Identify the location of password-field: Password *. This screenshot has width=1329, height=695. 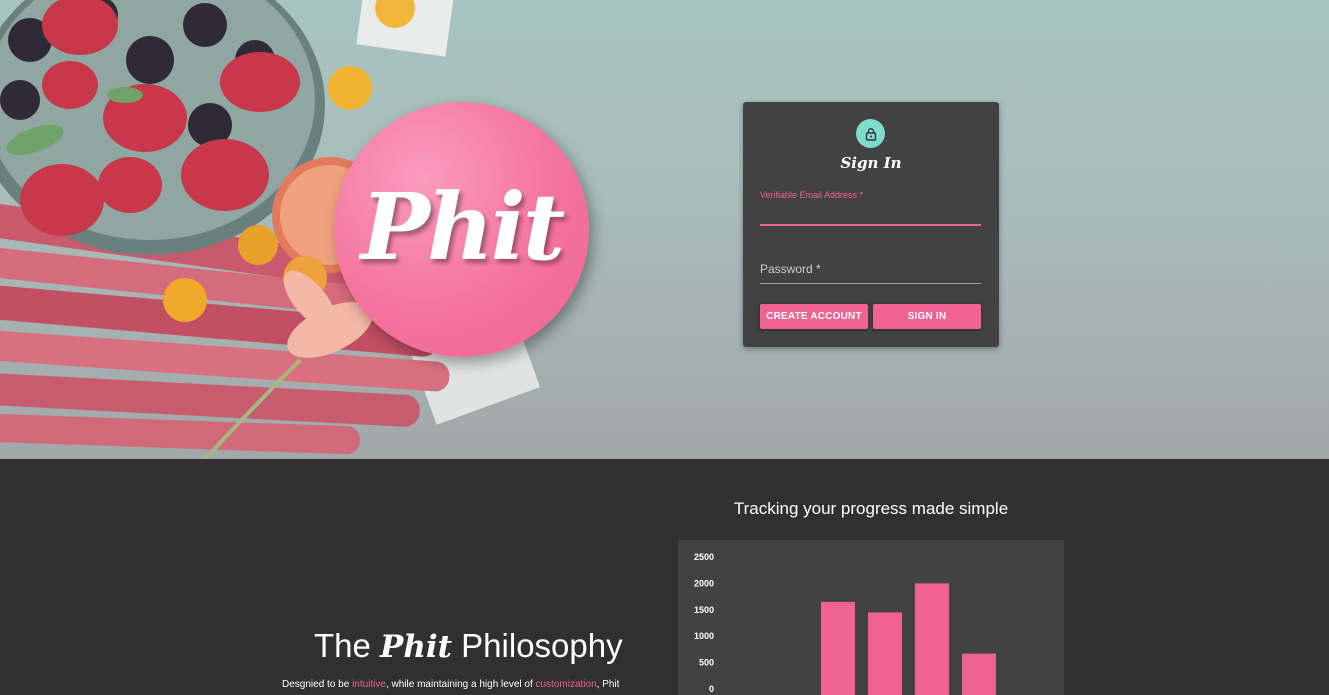
(870, 273).